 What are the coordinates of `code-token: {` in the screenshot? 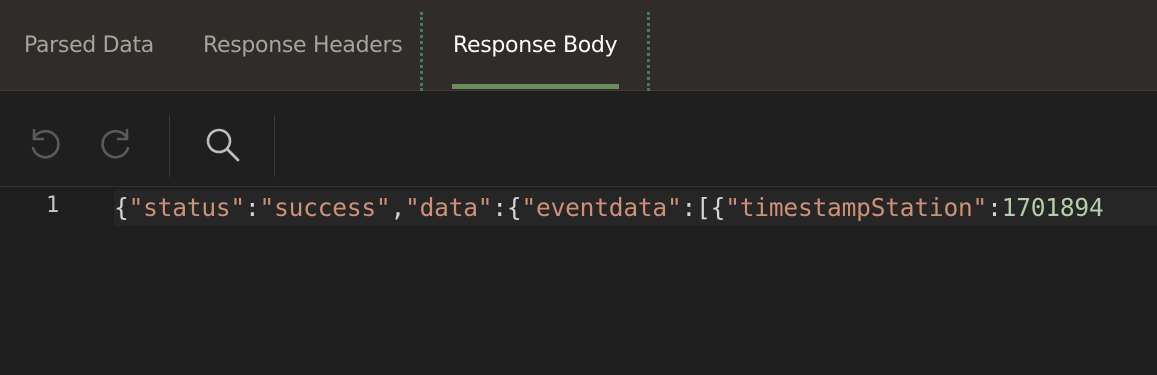 It's located at (121, 207).